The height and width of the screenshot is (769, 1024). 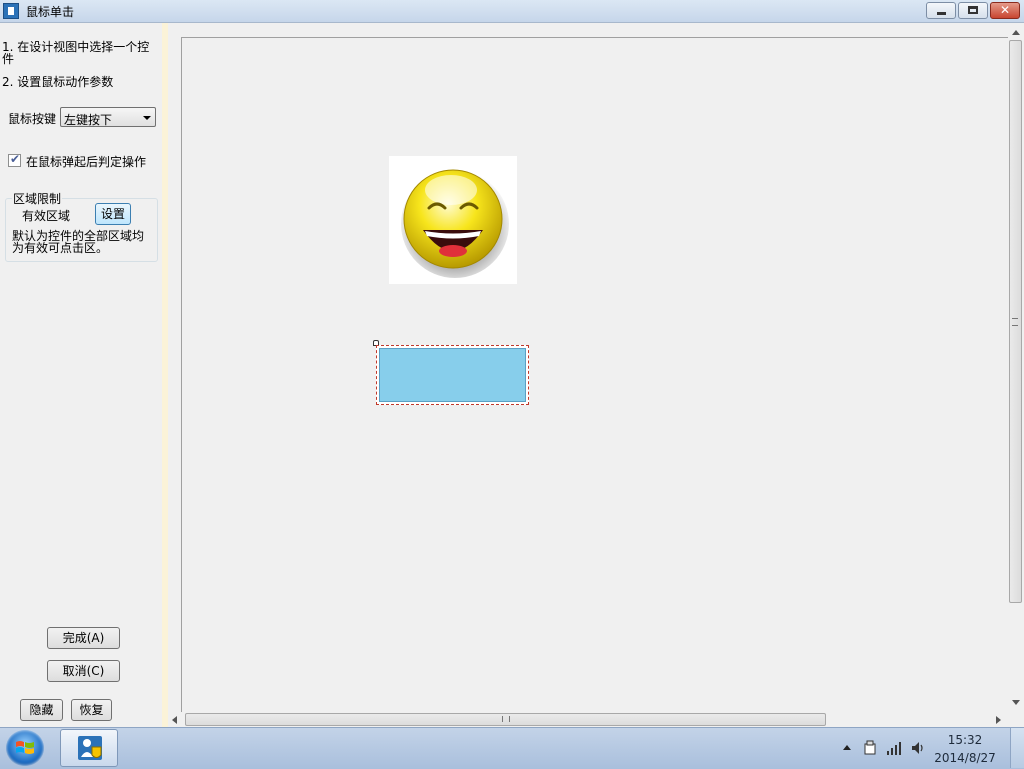 I want to click on title-bar: 鼠标单击 ✕, so click(x=512, y=11).